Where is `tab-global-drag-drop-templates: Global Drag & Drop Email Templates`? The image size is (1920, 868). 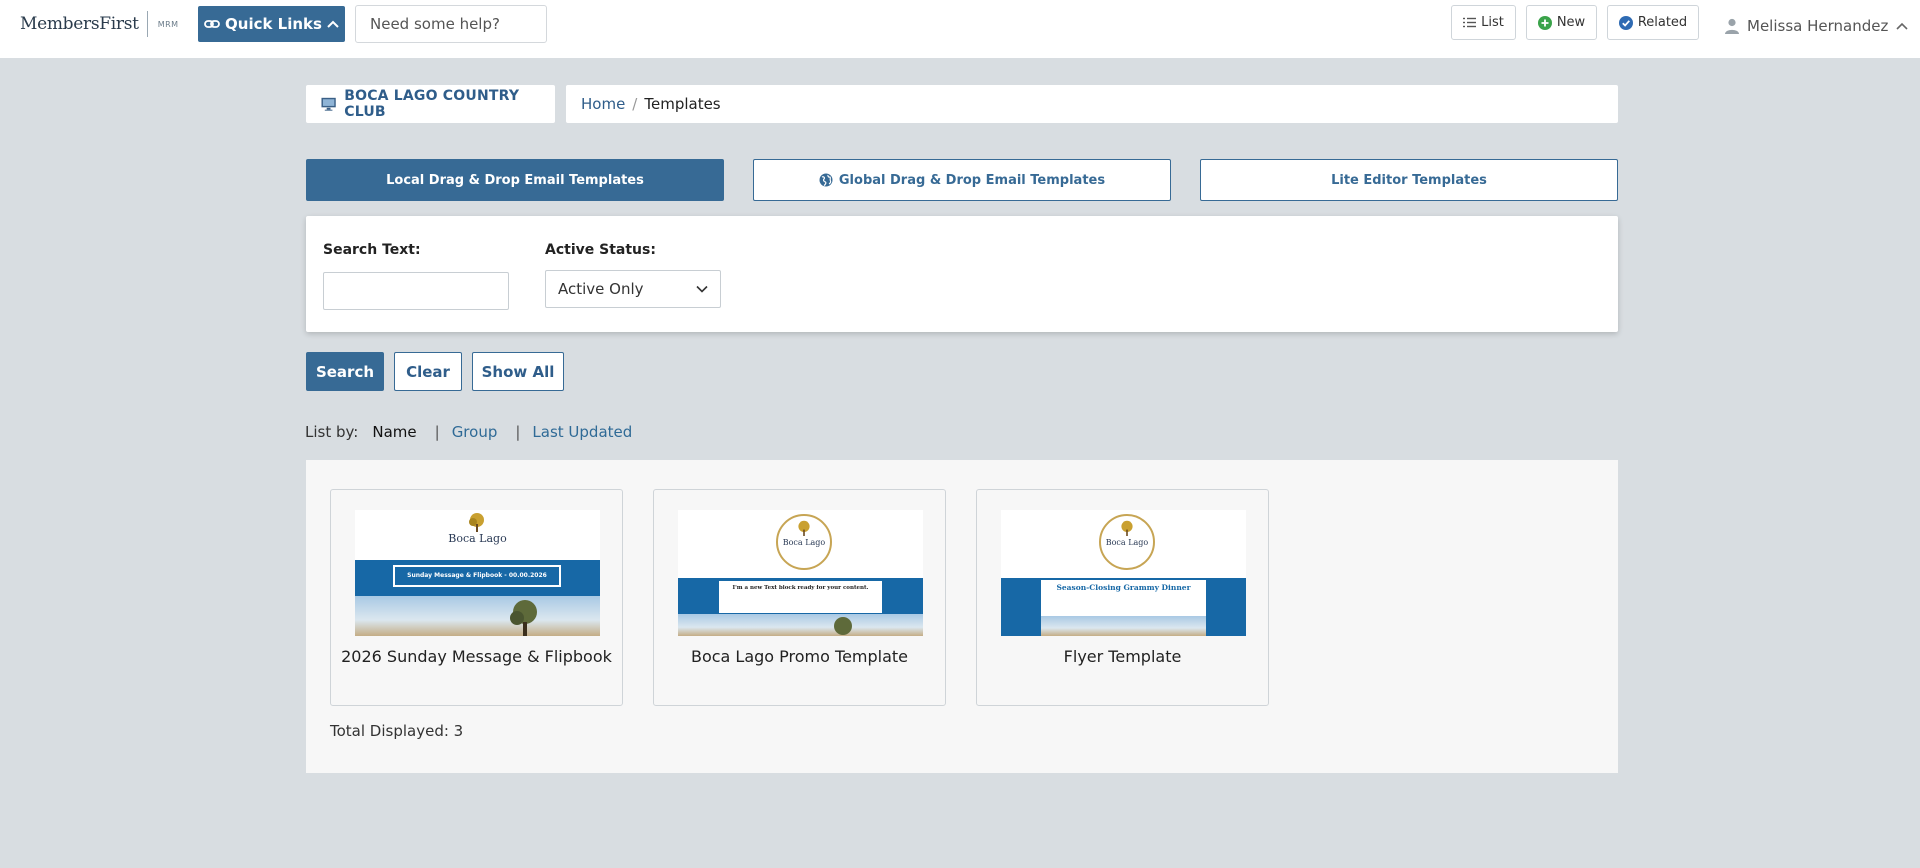
tab-global-drag-drop-templates: Global Drag & Drop Email Templates is located at coordinates (962, 180).